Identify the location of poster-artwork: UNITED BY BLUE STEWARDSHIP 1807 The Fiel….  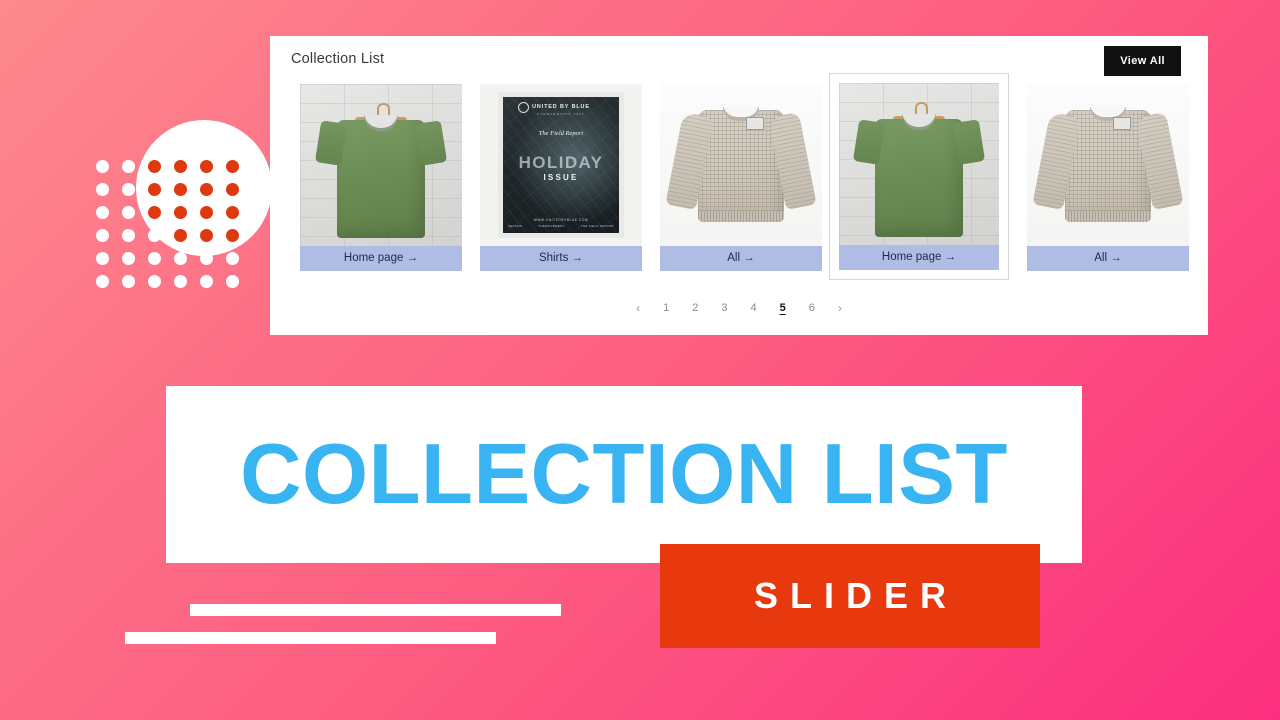
(561, 165).